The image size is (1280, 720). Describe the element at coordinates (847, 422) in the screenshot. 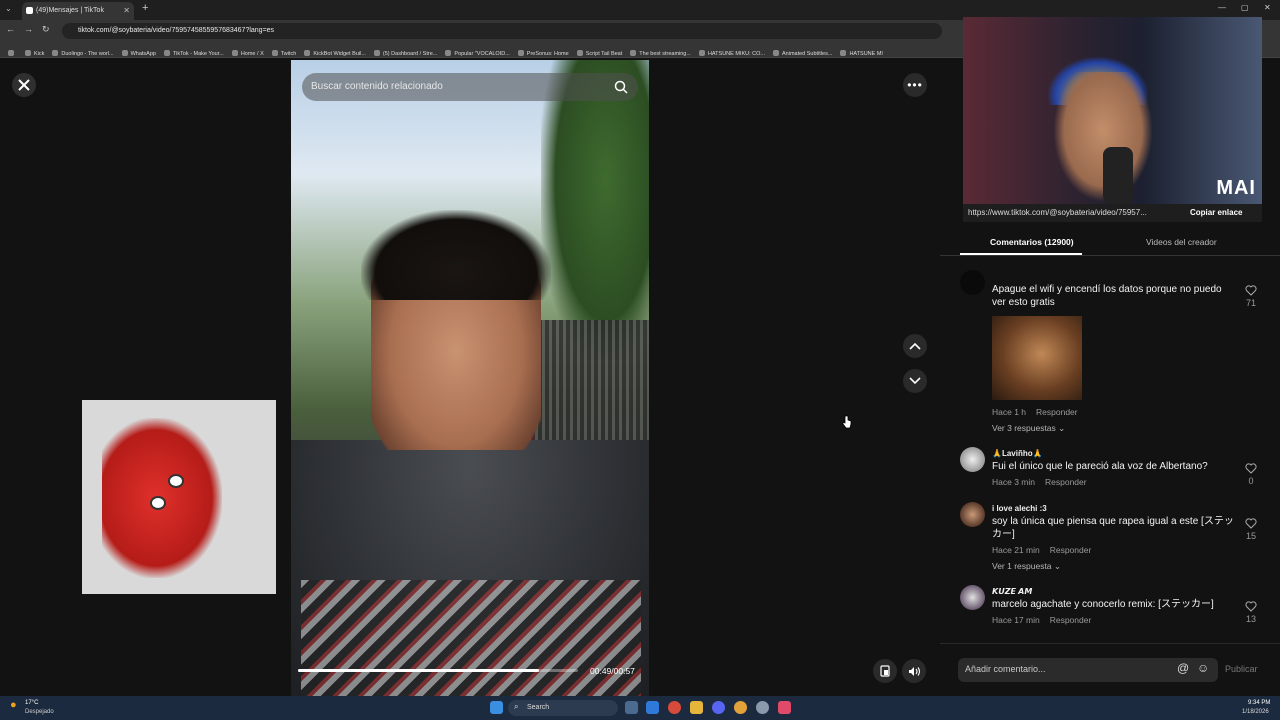

I see `hand-cursor-icon` at that location.